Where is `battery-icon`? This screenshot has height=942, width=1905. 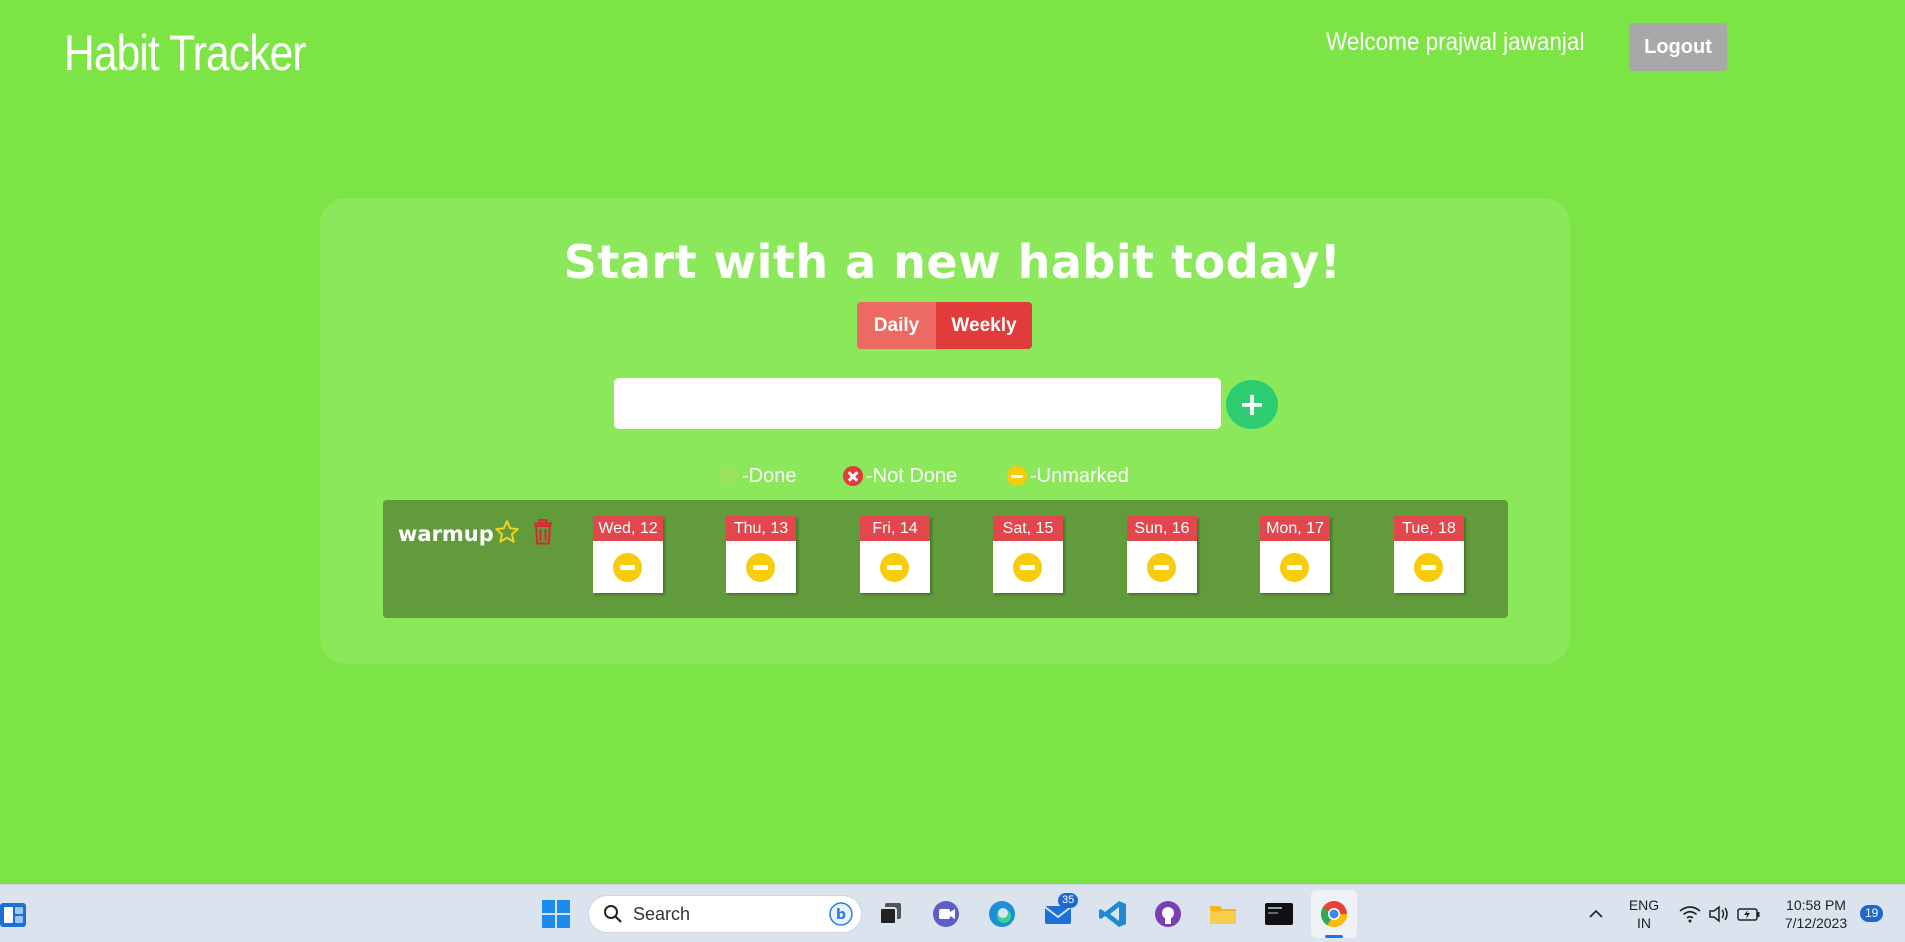 battery-icon is located at coordinates (1749, 914).